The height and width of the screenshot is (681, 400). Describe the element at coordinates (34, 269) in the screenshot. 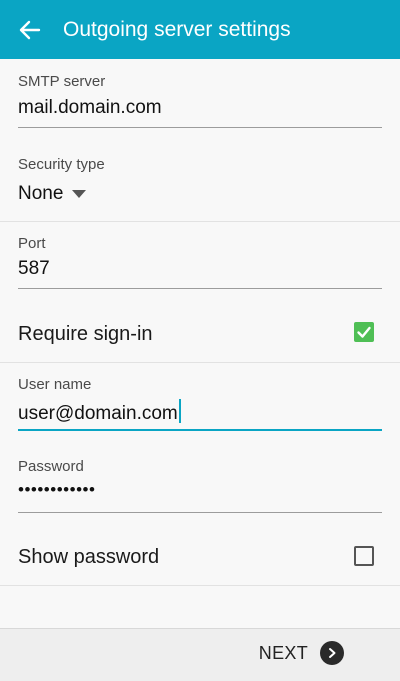

I see `port-input: 587` at that location.